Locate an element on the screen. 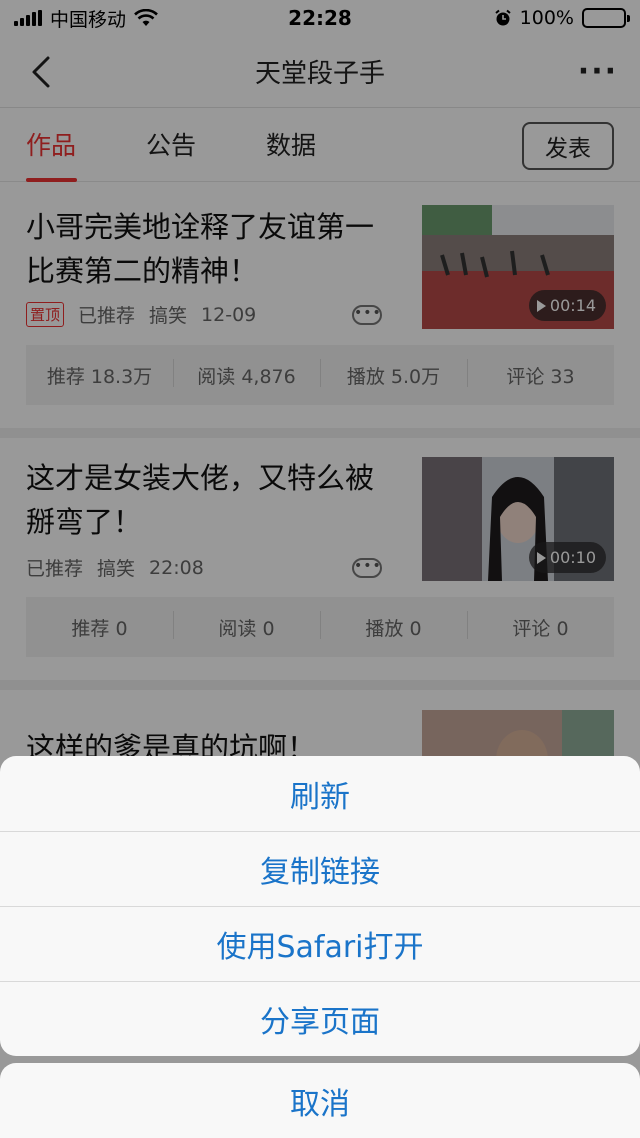  share-page-button: 分享页面 is located at coordinates (320, 1018).